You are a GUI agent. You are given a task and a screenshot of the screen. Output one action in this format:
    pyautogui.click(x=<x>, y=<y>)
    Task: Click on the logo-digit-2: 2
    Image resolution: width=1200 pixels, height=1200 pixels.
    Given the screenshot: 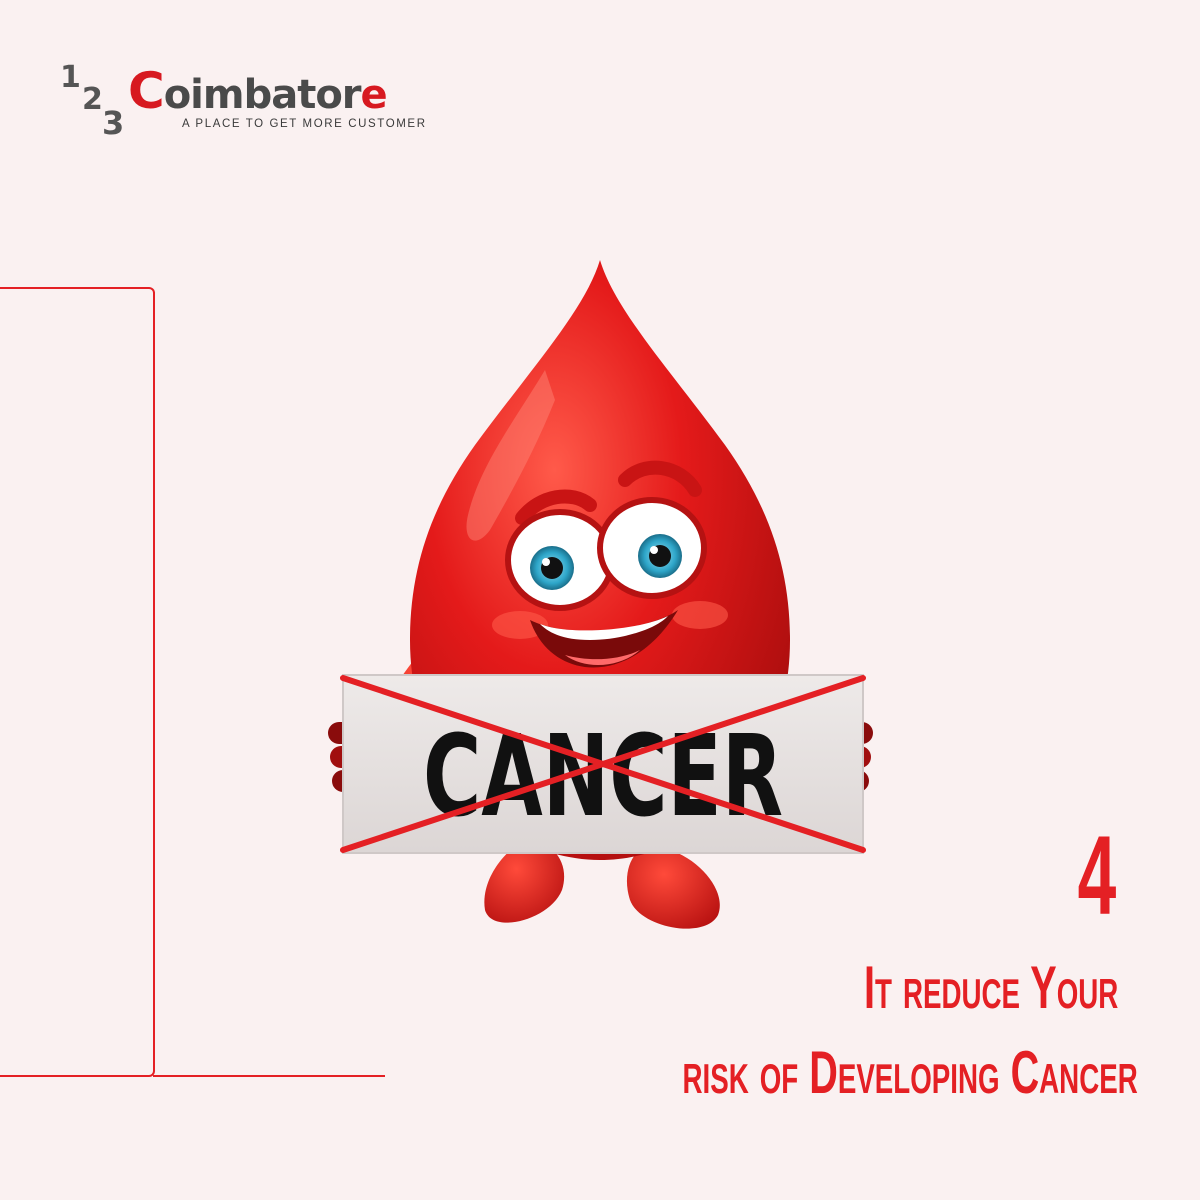 What is the action you would take?
    pyautogui.click(x=92, y=99)
    